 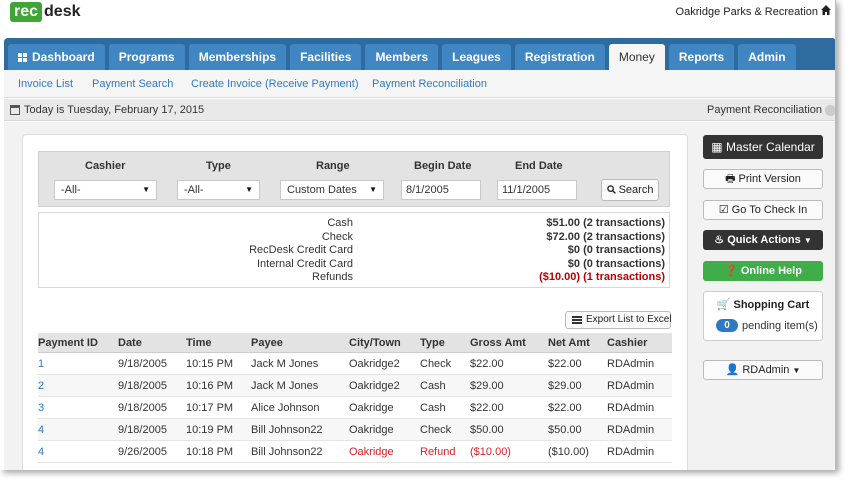 I want to click on table-cell: $50.00, so click(x=565, y=430).